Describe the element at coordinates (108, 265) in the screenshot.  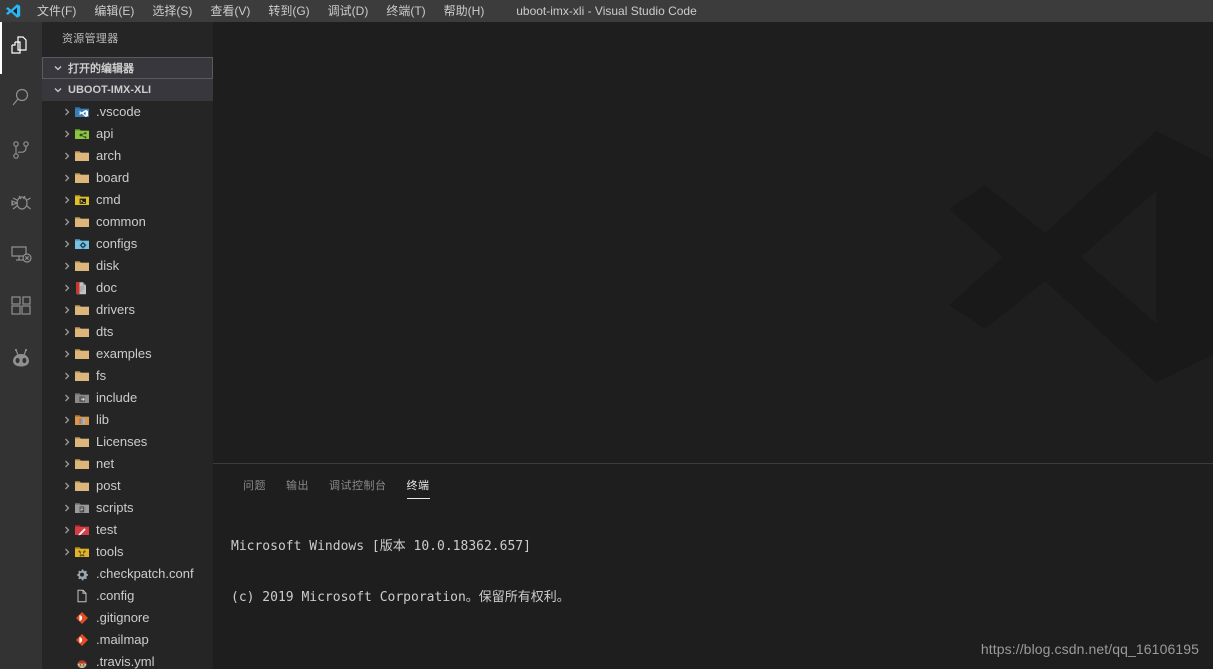
I see `tree-item-label: disk` at that location.